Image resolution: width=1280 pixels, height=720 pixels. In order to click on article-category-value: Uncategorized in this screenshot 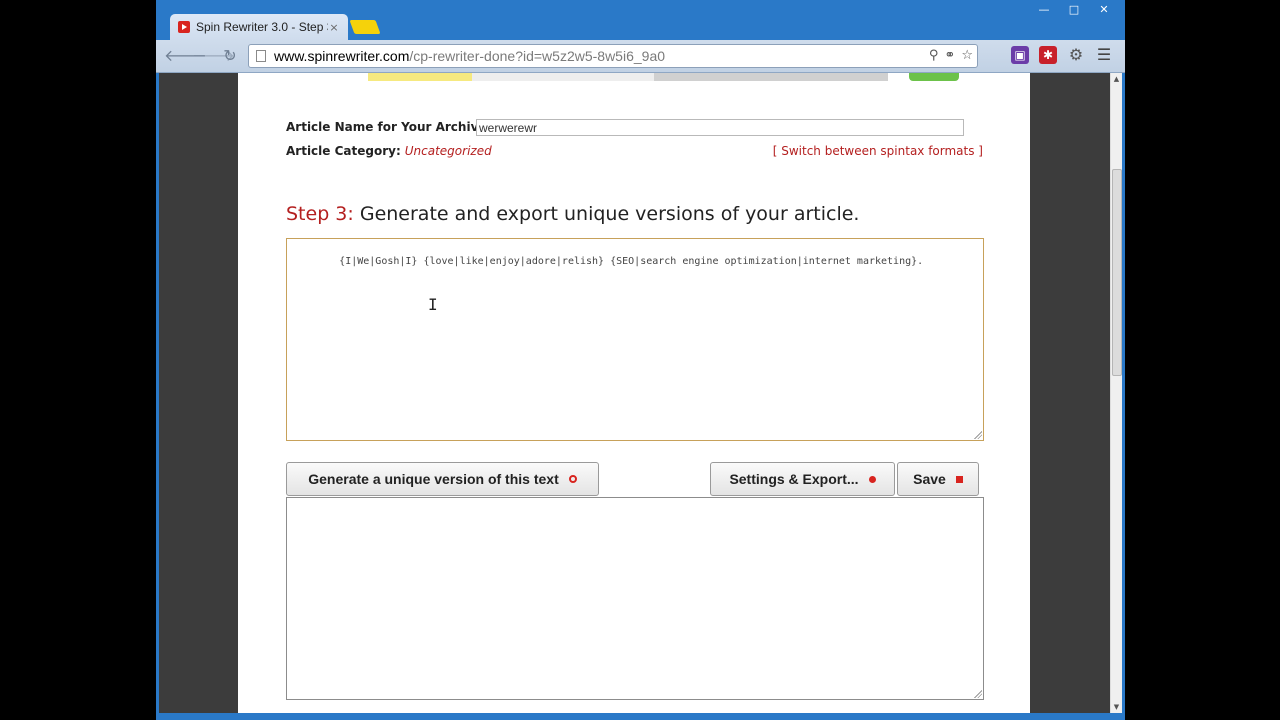, I will do `click(448, 151)`.